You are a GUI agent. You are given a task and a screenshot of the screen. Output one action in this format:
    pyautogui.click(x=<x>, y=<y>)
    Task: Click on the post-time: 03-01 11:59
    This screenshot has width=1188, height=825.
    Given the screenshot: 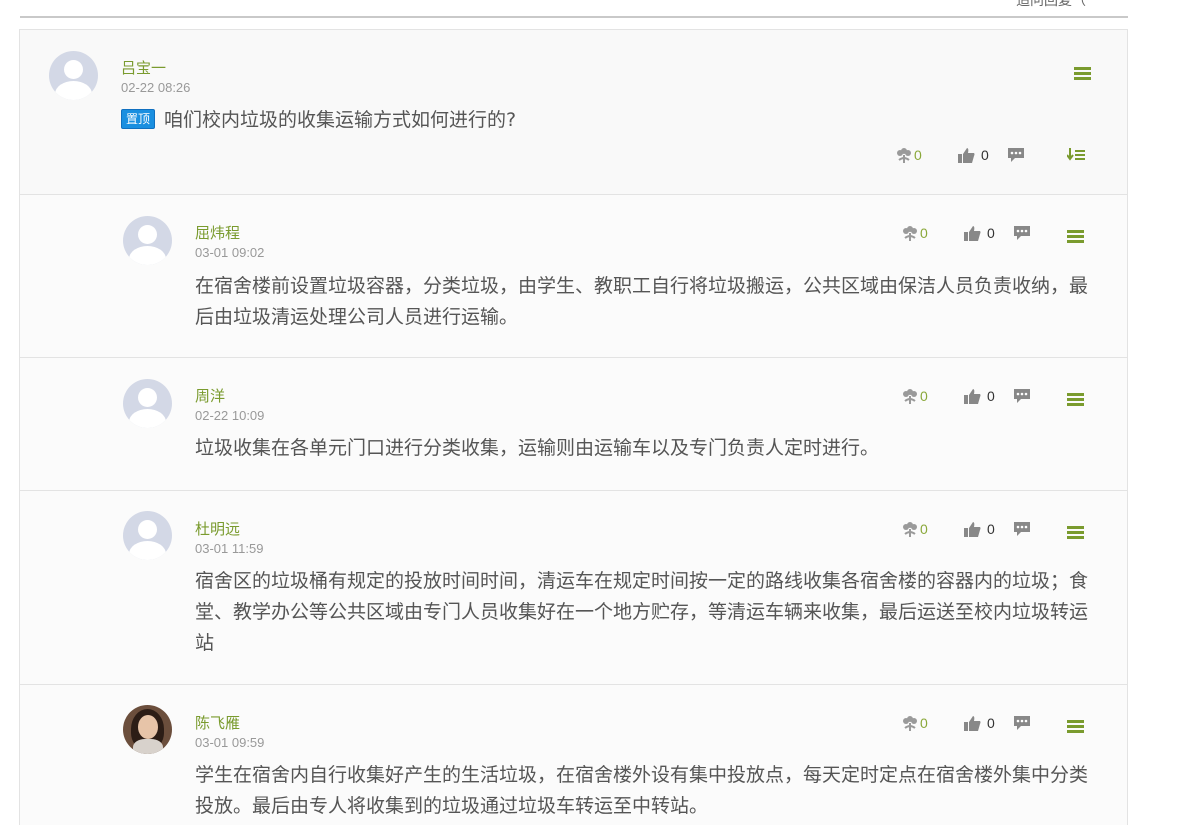 What is the action you would take?
    pyautogui.click(x=229, y=548)
    